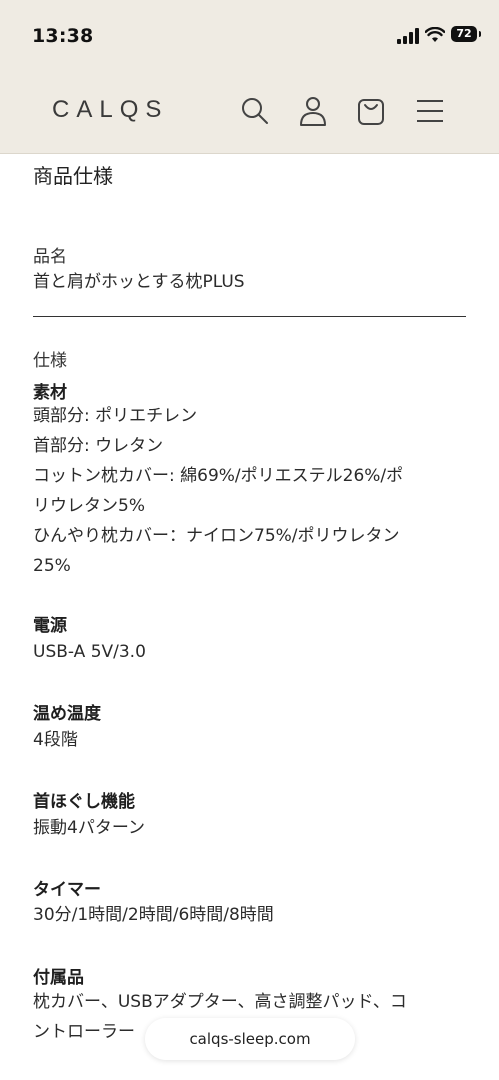 The height and width of the screenshot is (1080, 499). Describe the element at coordinates (50, 393) in the screenshot. I see `material-heading: 素材` at that location.